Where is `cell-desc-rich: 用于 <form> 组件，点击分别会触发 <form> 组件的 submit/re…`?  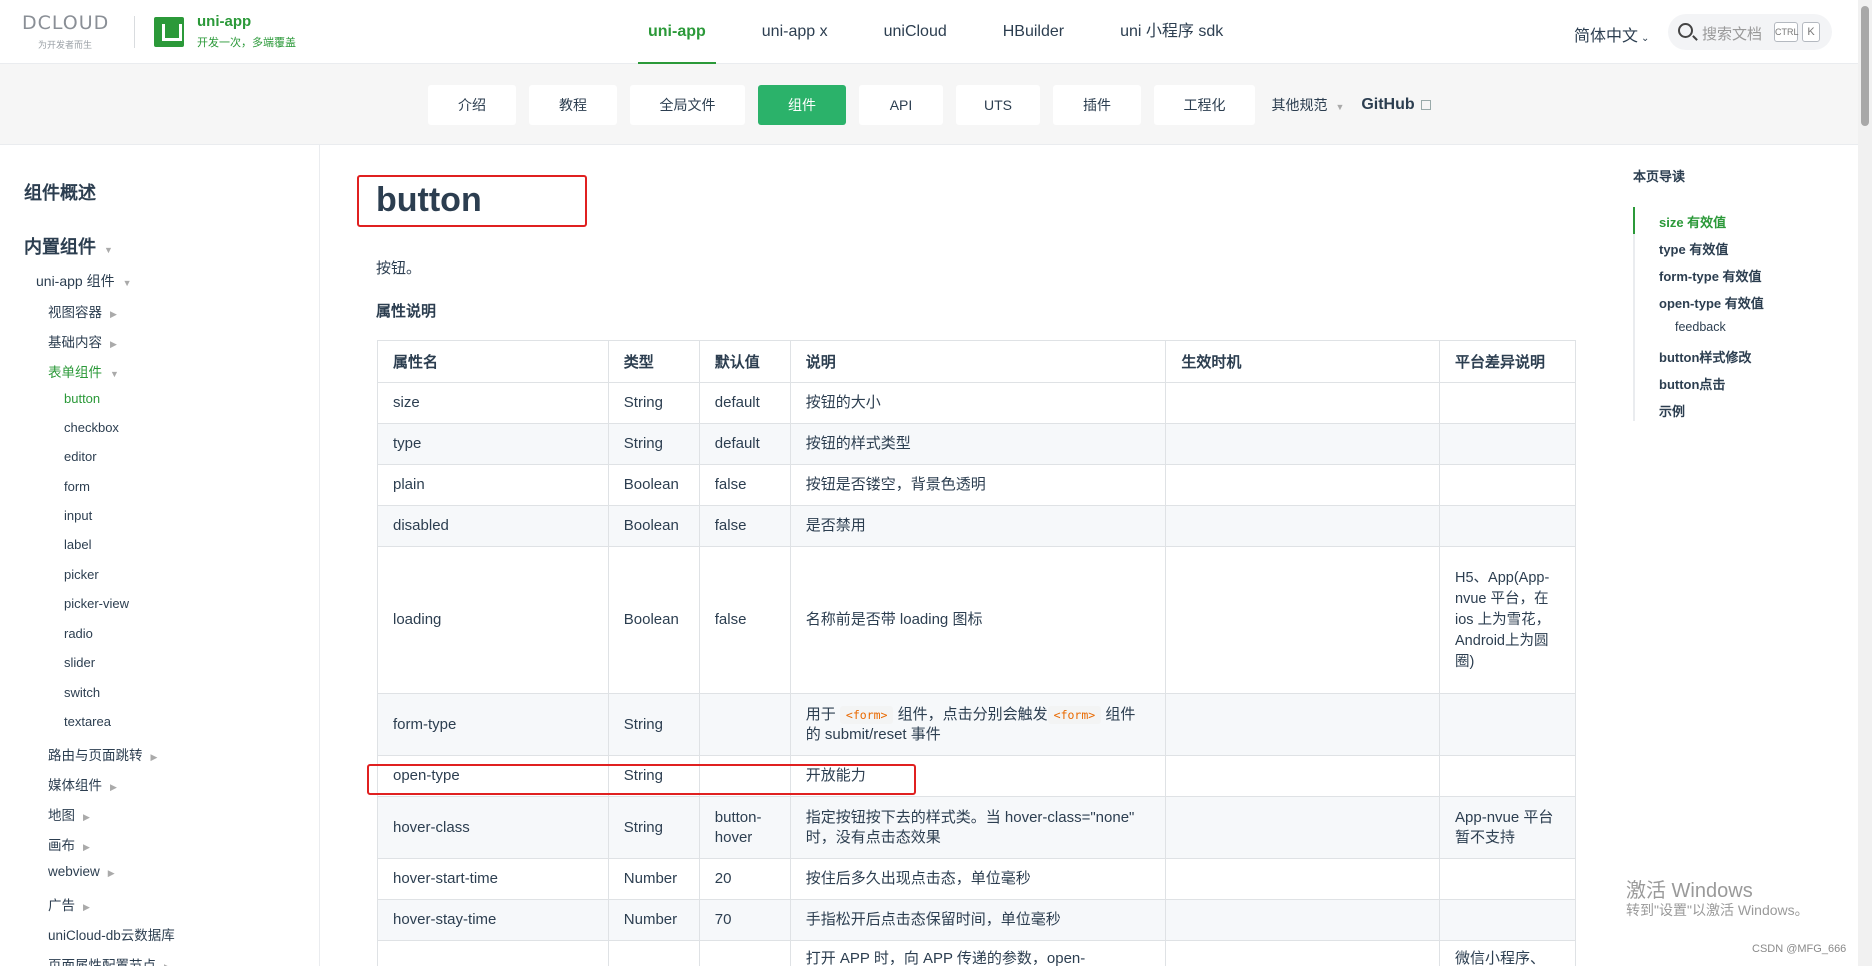
cell-desc-rich: 用于 <form> 组件，点击分别会触发 <form> 组件的 submit/re… is located at coordinates (978, 724).